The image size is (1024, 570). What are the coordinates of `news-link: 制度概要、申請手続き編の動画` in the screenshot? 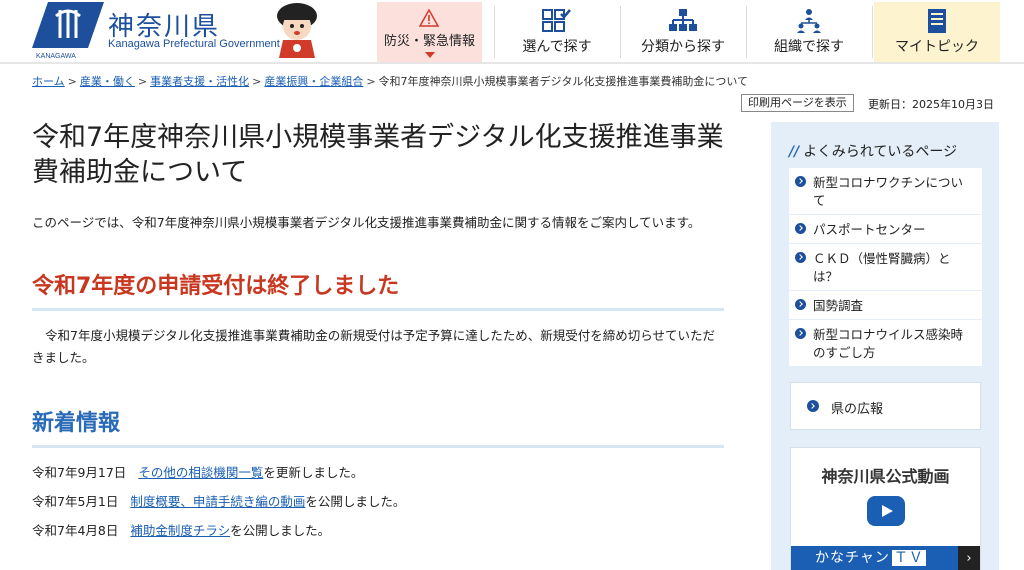 It's located at (217, 501).